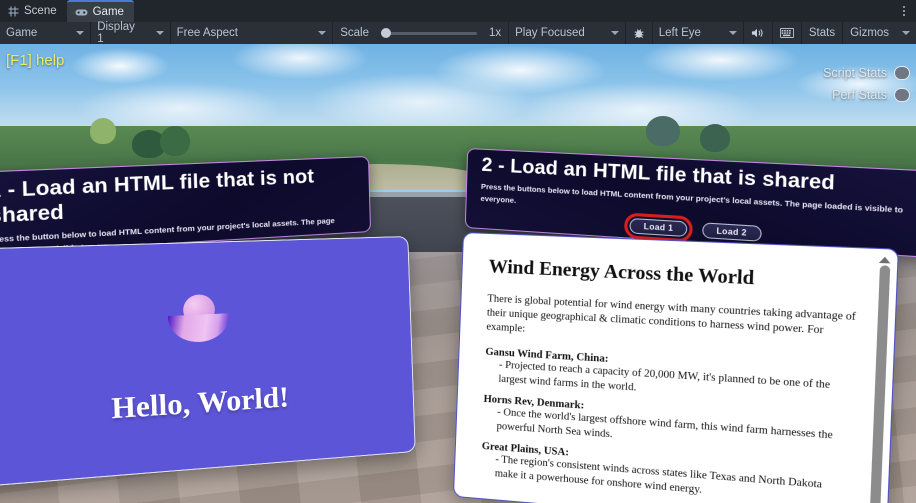  Describe the element at coordinates (207, 33) in the screenshot. I see `aspect-label: Free Aspect` at that location.